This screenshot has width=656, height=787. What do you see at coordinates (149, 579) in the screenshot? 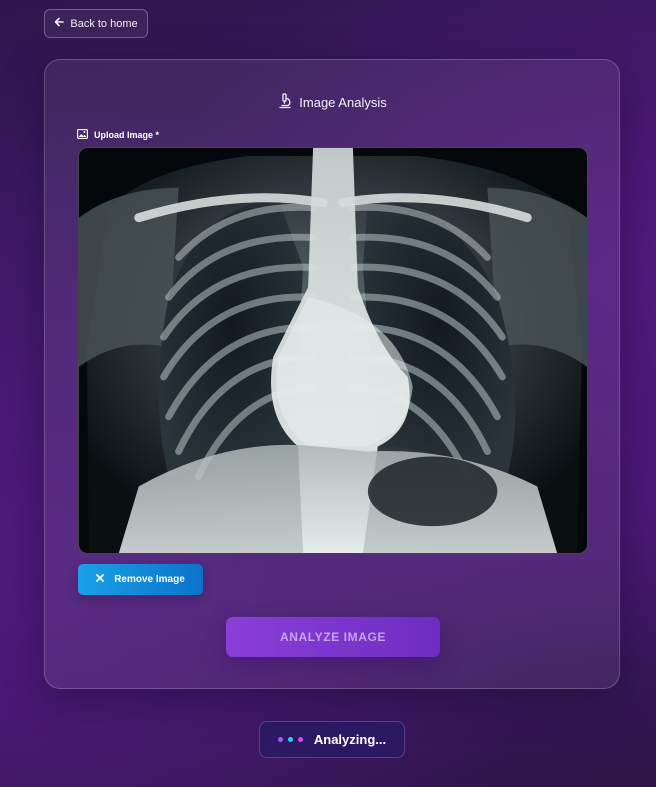
I see `remove-image-label: Remove Image` at bounding box center [149, 579].